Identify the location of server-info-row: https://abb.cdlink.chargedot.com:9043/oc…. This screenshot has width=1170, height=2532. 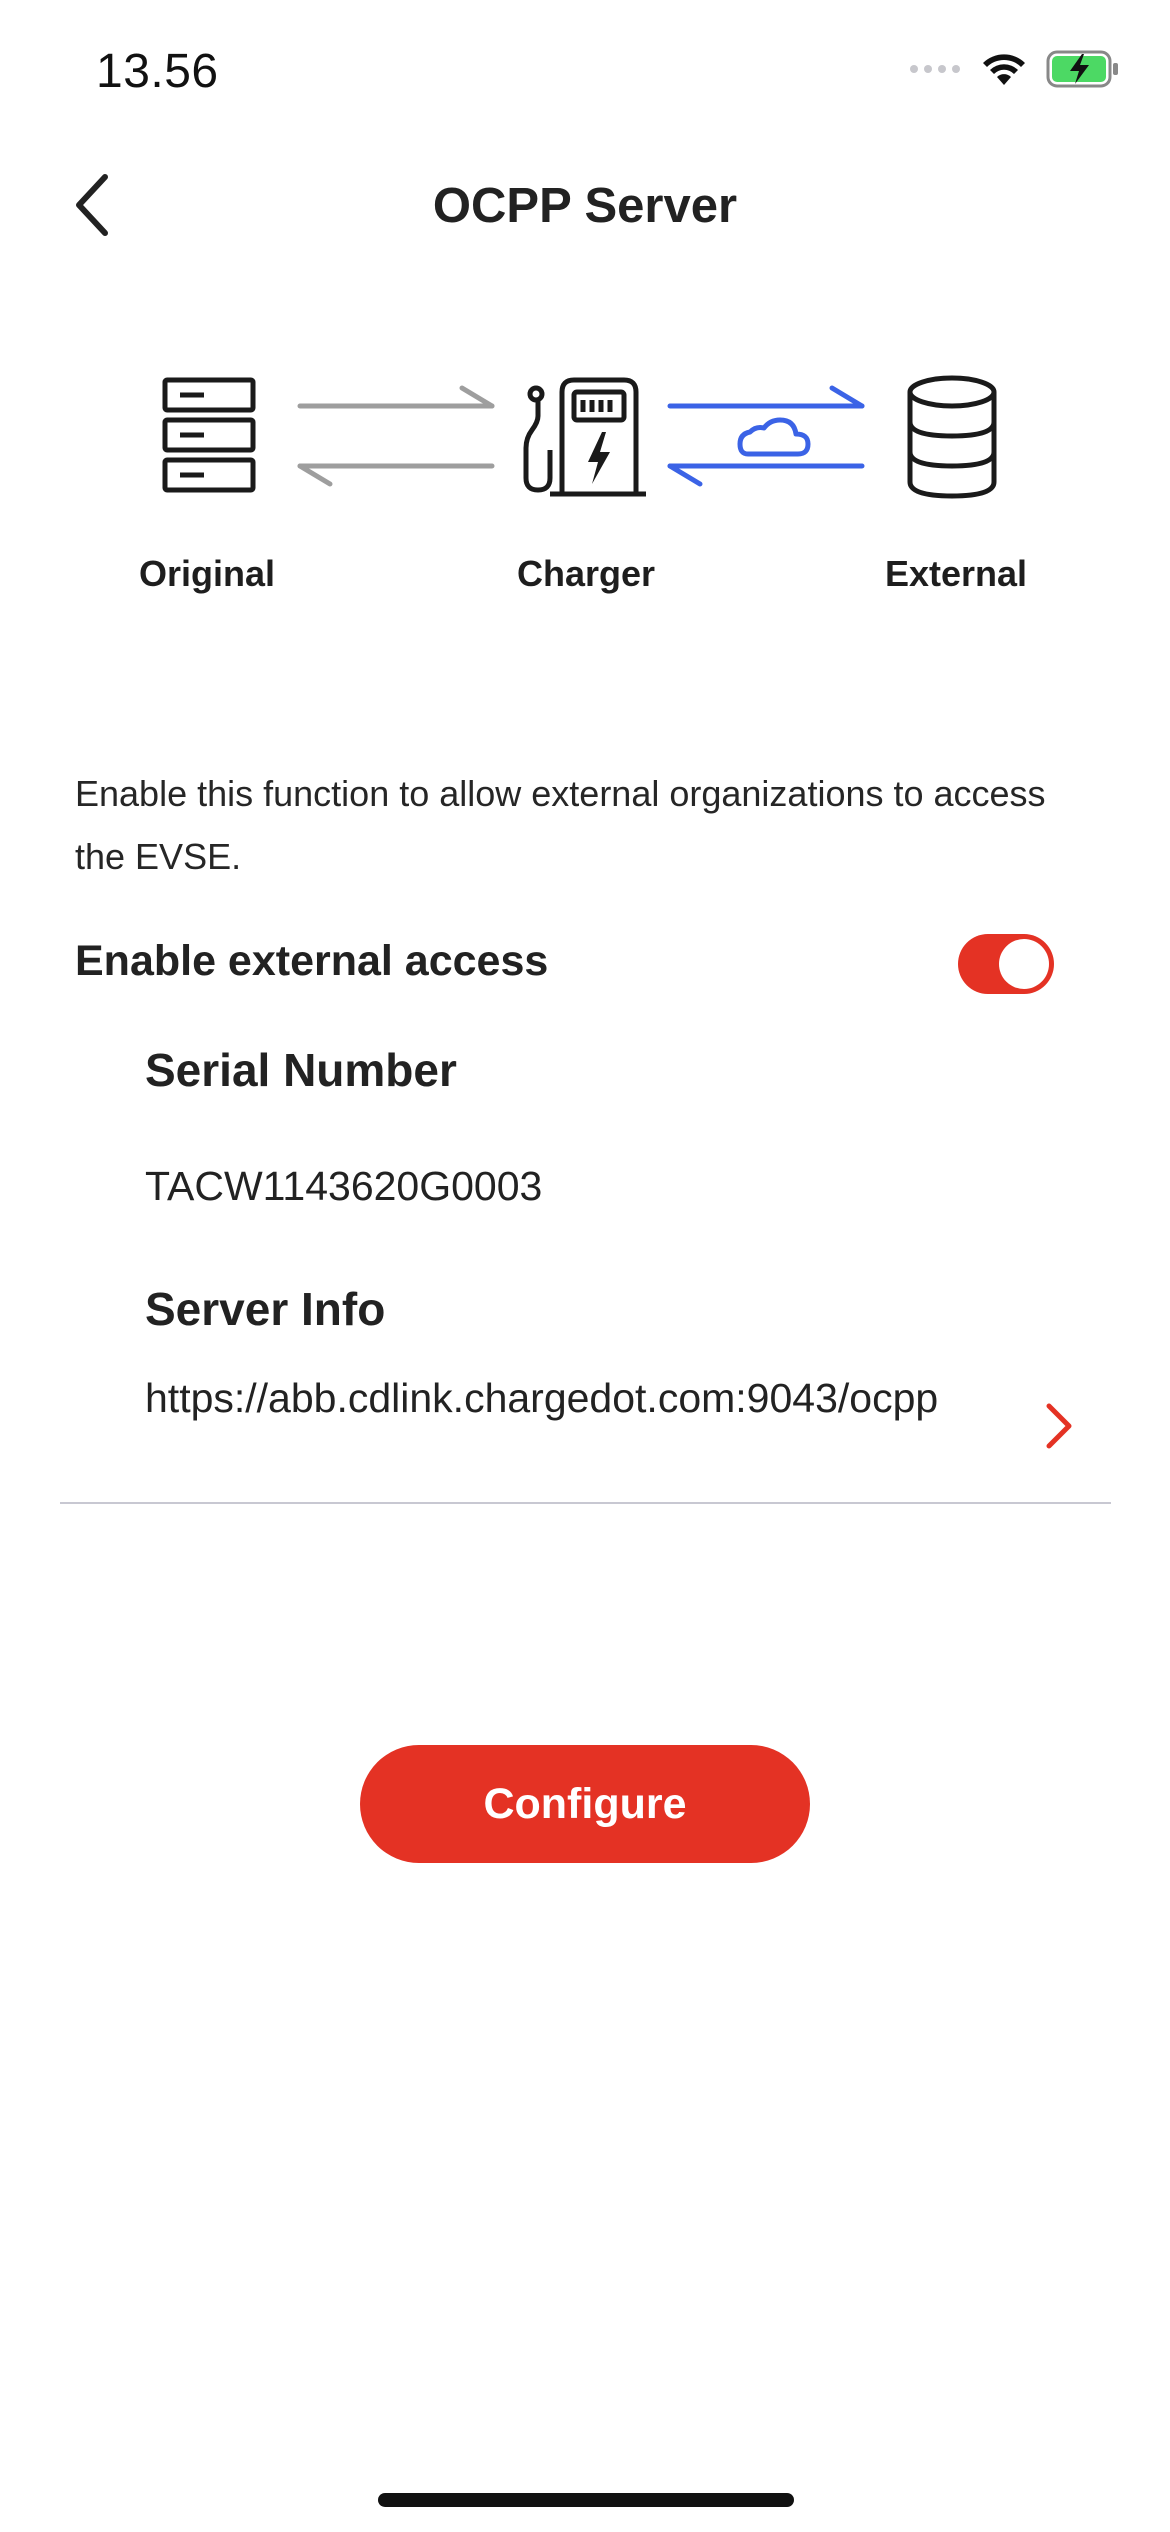
(585, 1437).